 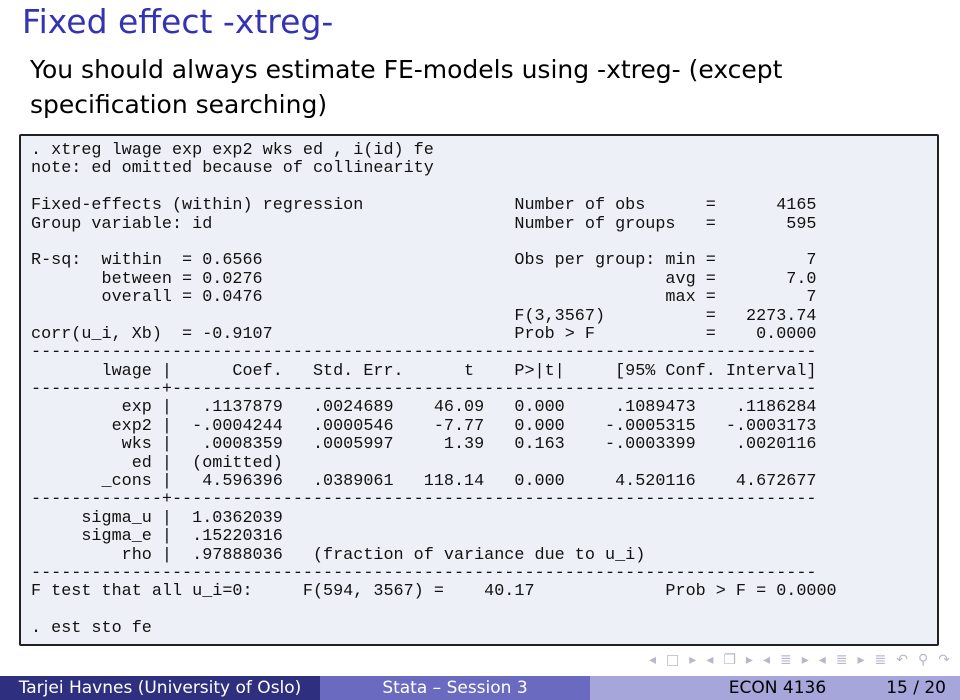 What do you see at coordinates (709, 660) in the screenshot?
I see `subsection-prev-icon: ◂` at bounding box center [709, 660].